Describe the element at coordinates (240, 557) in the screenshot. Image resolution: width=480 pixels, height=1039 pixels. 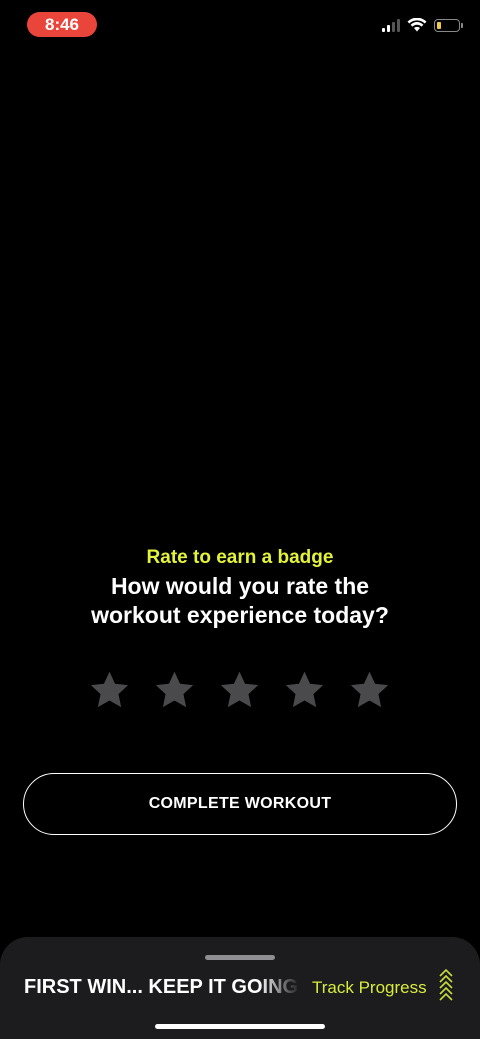
I see `badge-prompt: Rate to earn a badge` at that location.